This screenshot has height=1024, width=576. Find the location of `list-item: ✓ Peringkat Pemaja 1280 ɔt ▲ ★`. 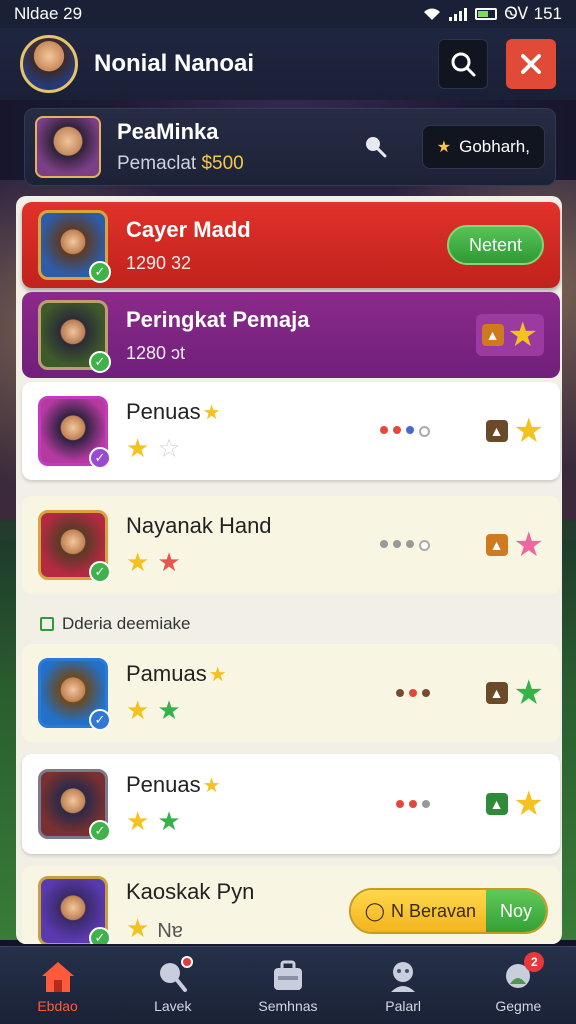

list-item: ✓ Peringkat Pemaja 1280 ɔt ▲ ★ is located at coordinates (291, 335).